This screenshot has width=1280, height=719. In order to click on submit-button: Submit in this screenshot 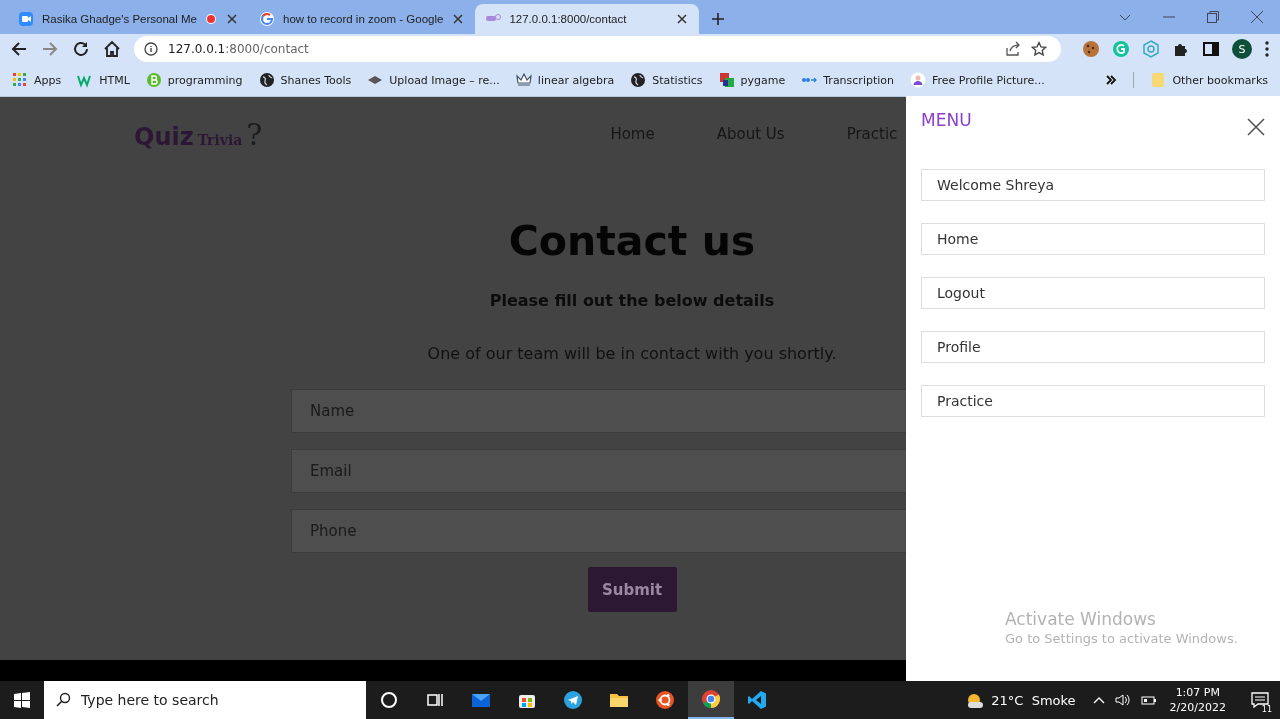, I will do `click(632, 589)`.